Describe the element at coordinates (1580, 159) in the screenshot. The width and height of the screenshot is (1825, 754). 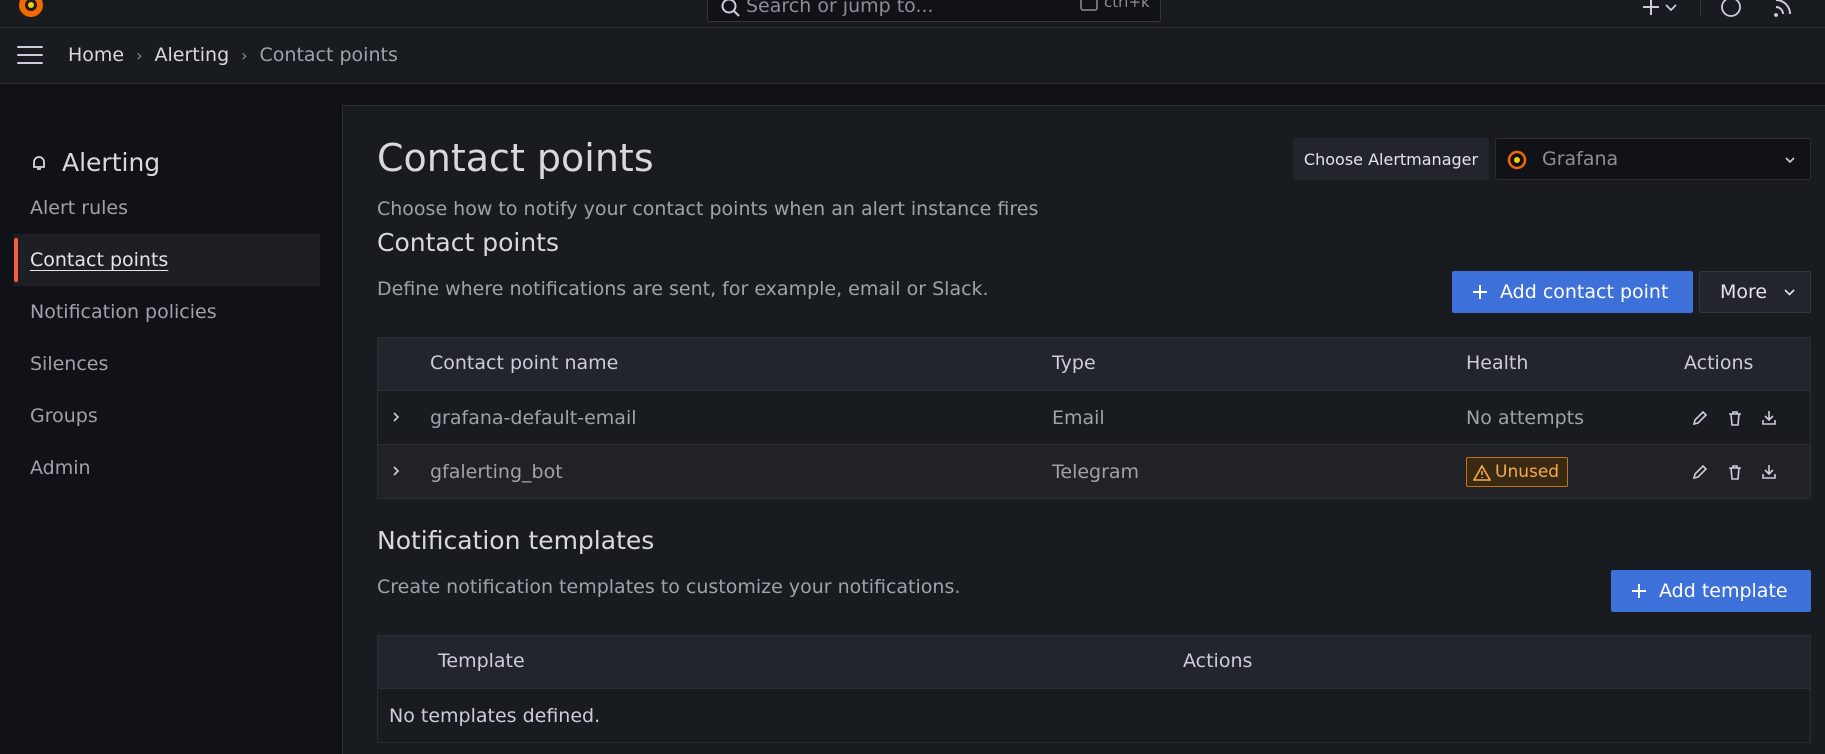
I see `alertmanager-value: Grafana` at that location.